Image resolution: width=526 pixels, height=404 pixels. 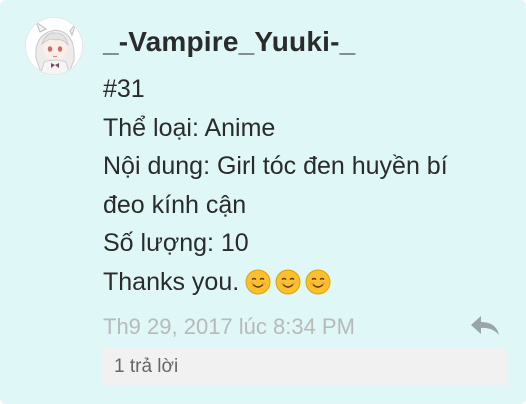 I want to click on emoji-group, so click(x=290, y=287).